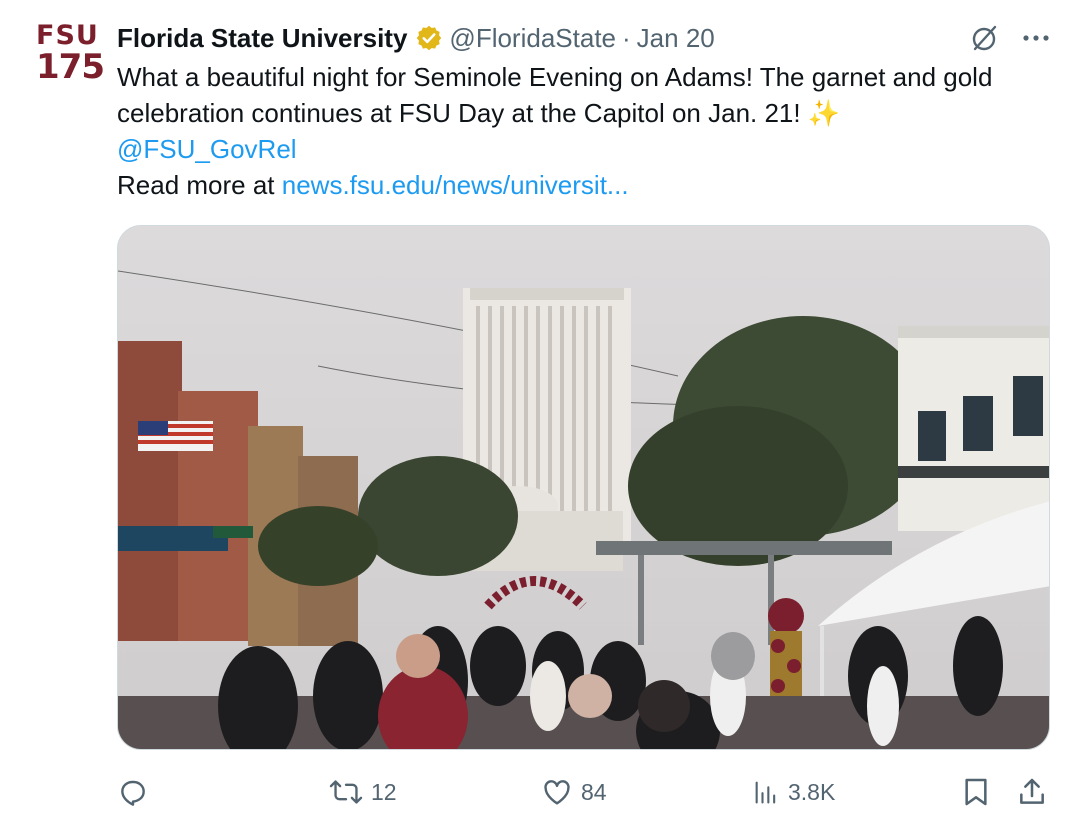 Image resolution: width=1080 pixels, height=828 pixels. What do you see at coordinates (574, 792) in the screenshot?
I see `like-button: 84` at bounding box center [574, 792].